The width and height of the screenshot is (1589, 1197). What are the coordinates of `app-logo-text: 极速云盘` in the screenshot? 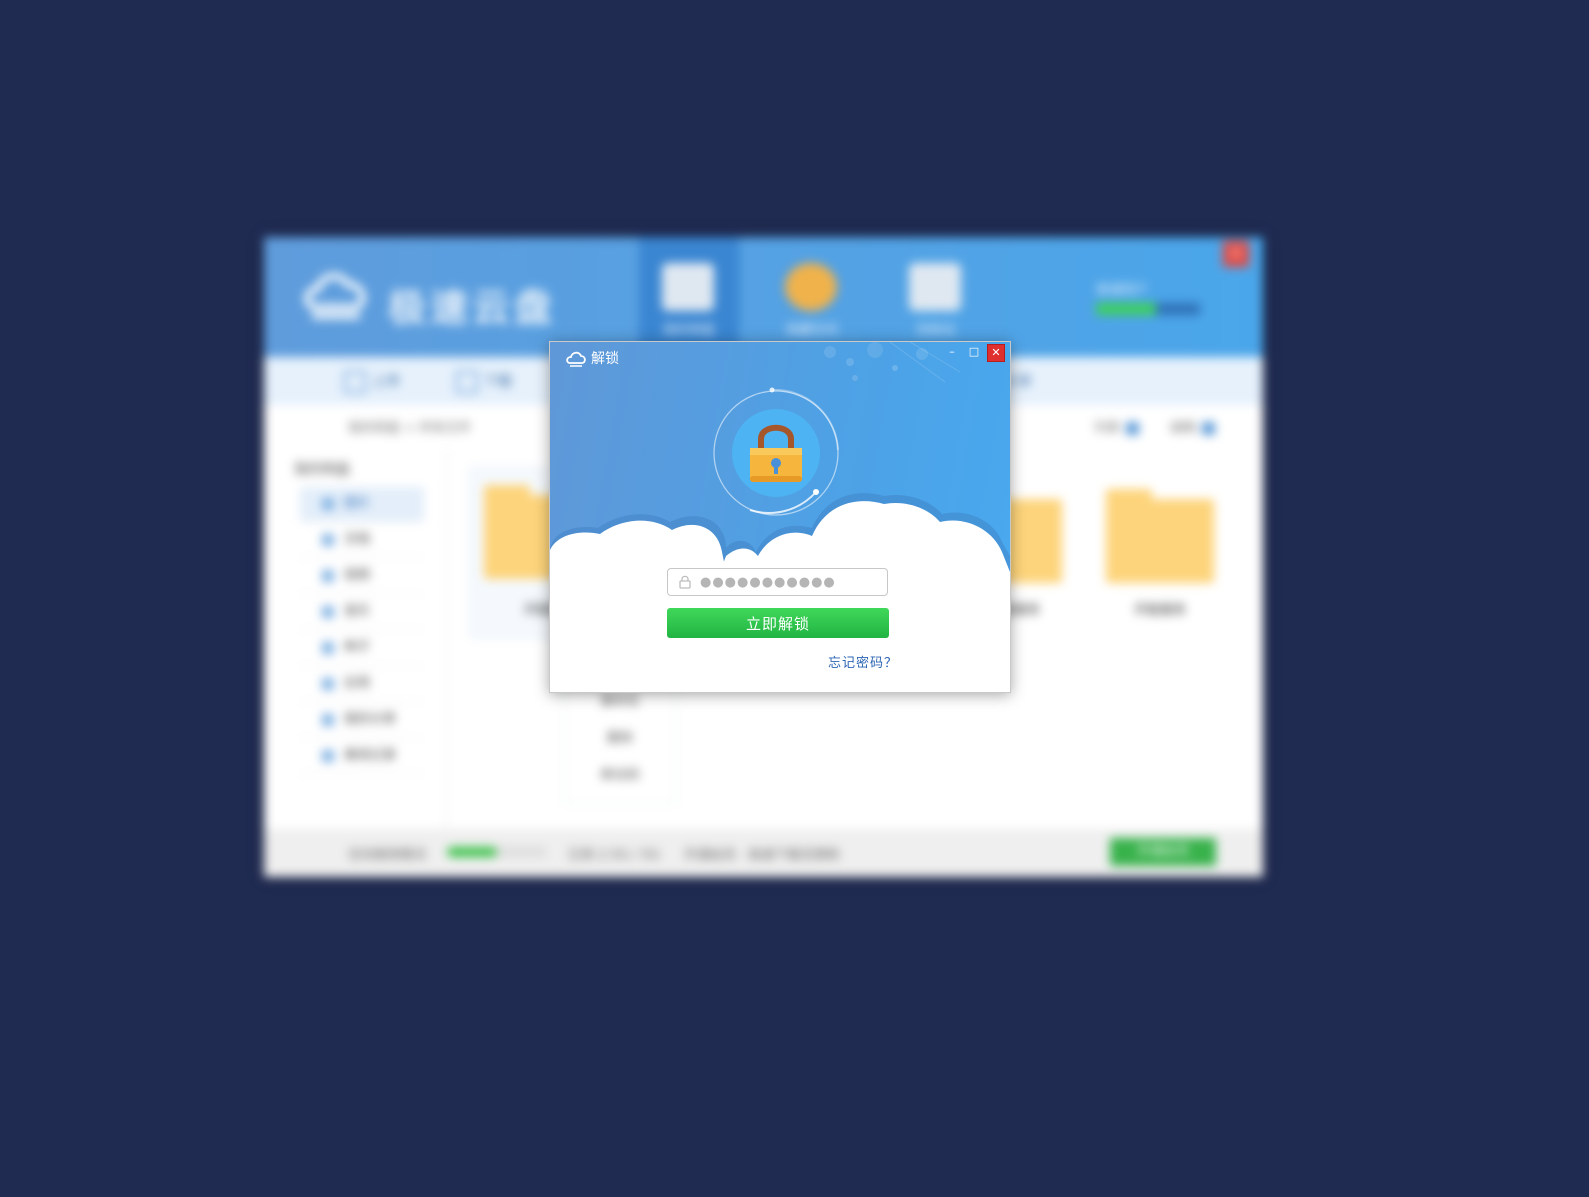 It's located at (472, 308).